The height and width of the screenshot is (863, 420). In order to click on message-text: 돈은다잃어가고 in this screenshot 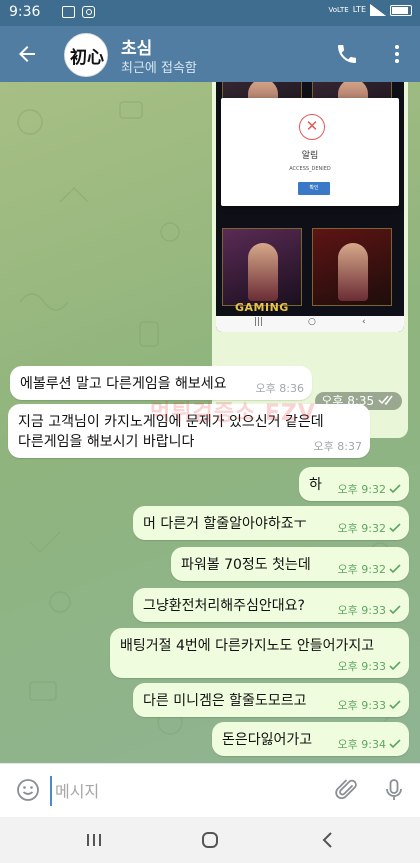, I will do `click(267, 740)`.